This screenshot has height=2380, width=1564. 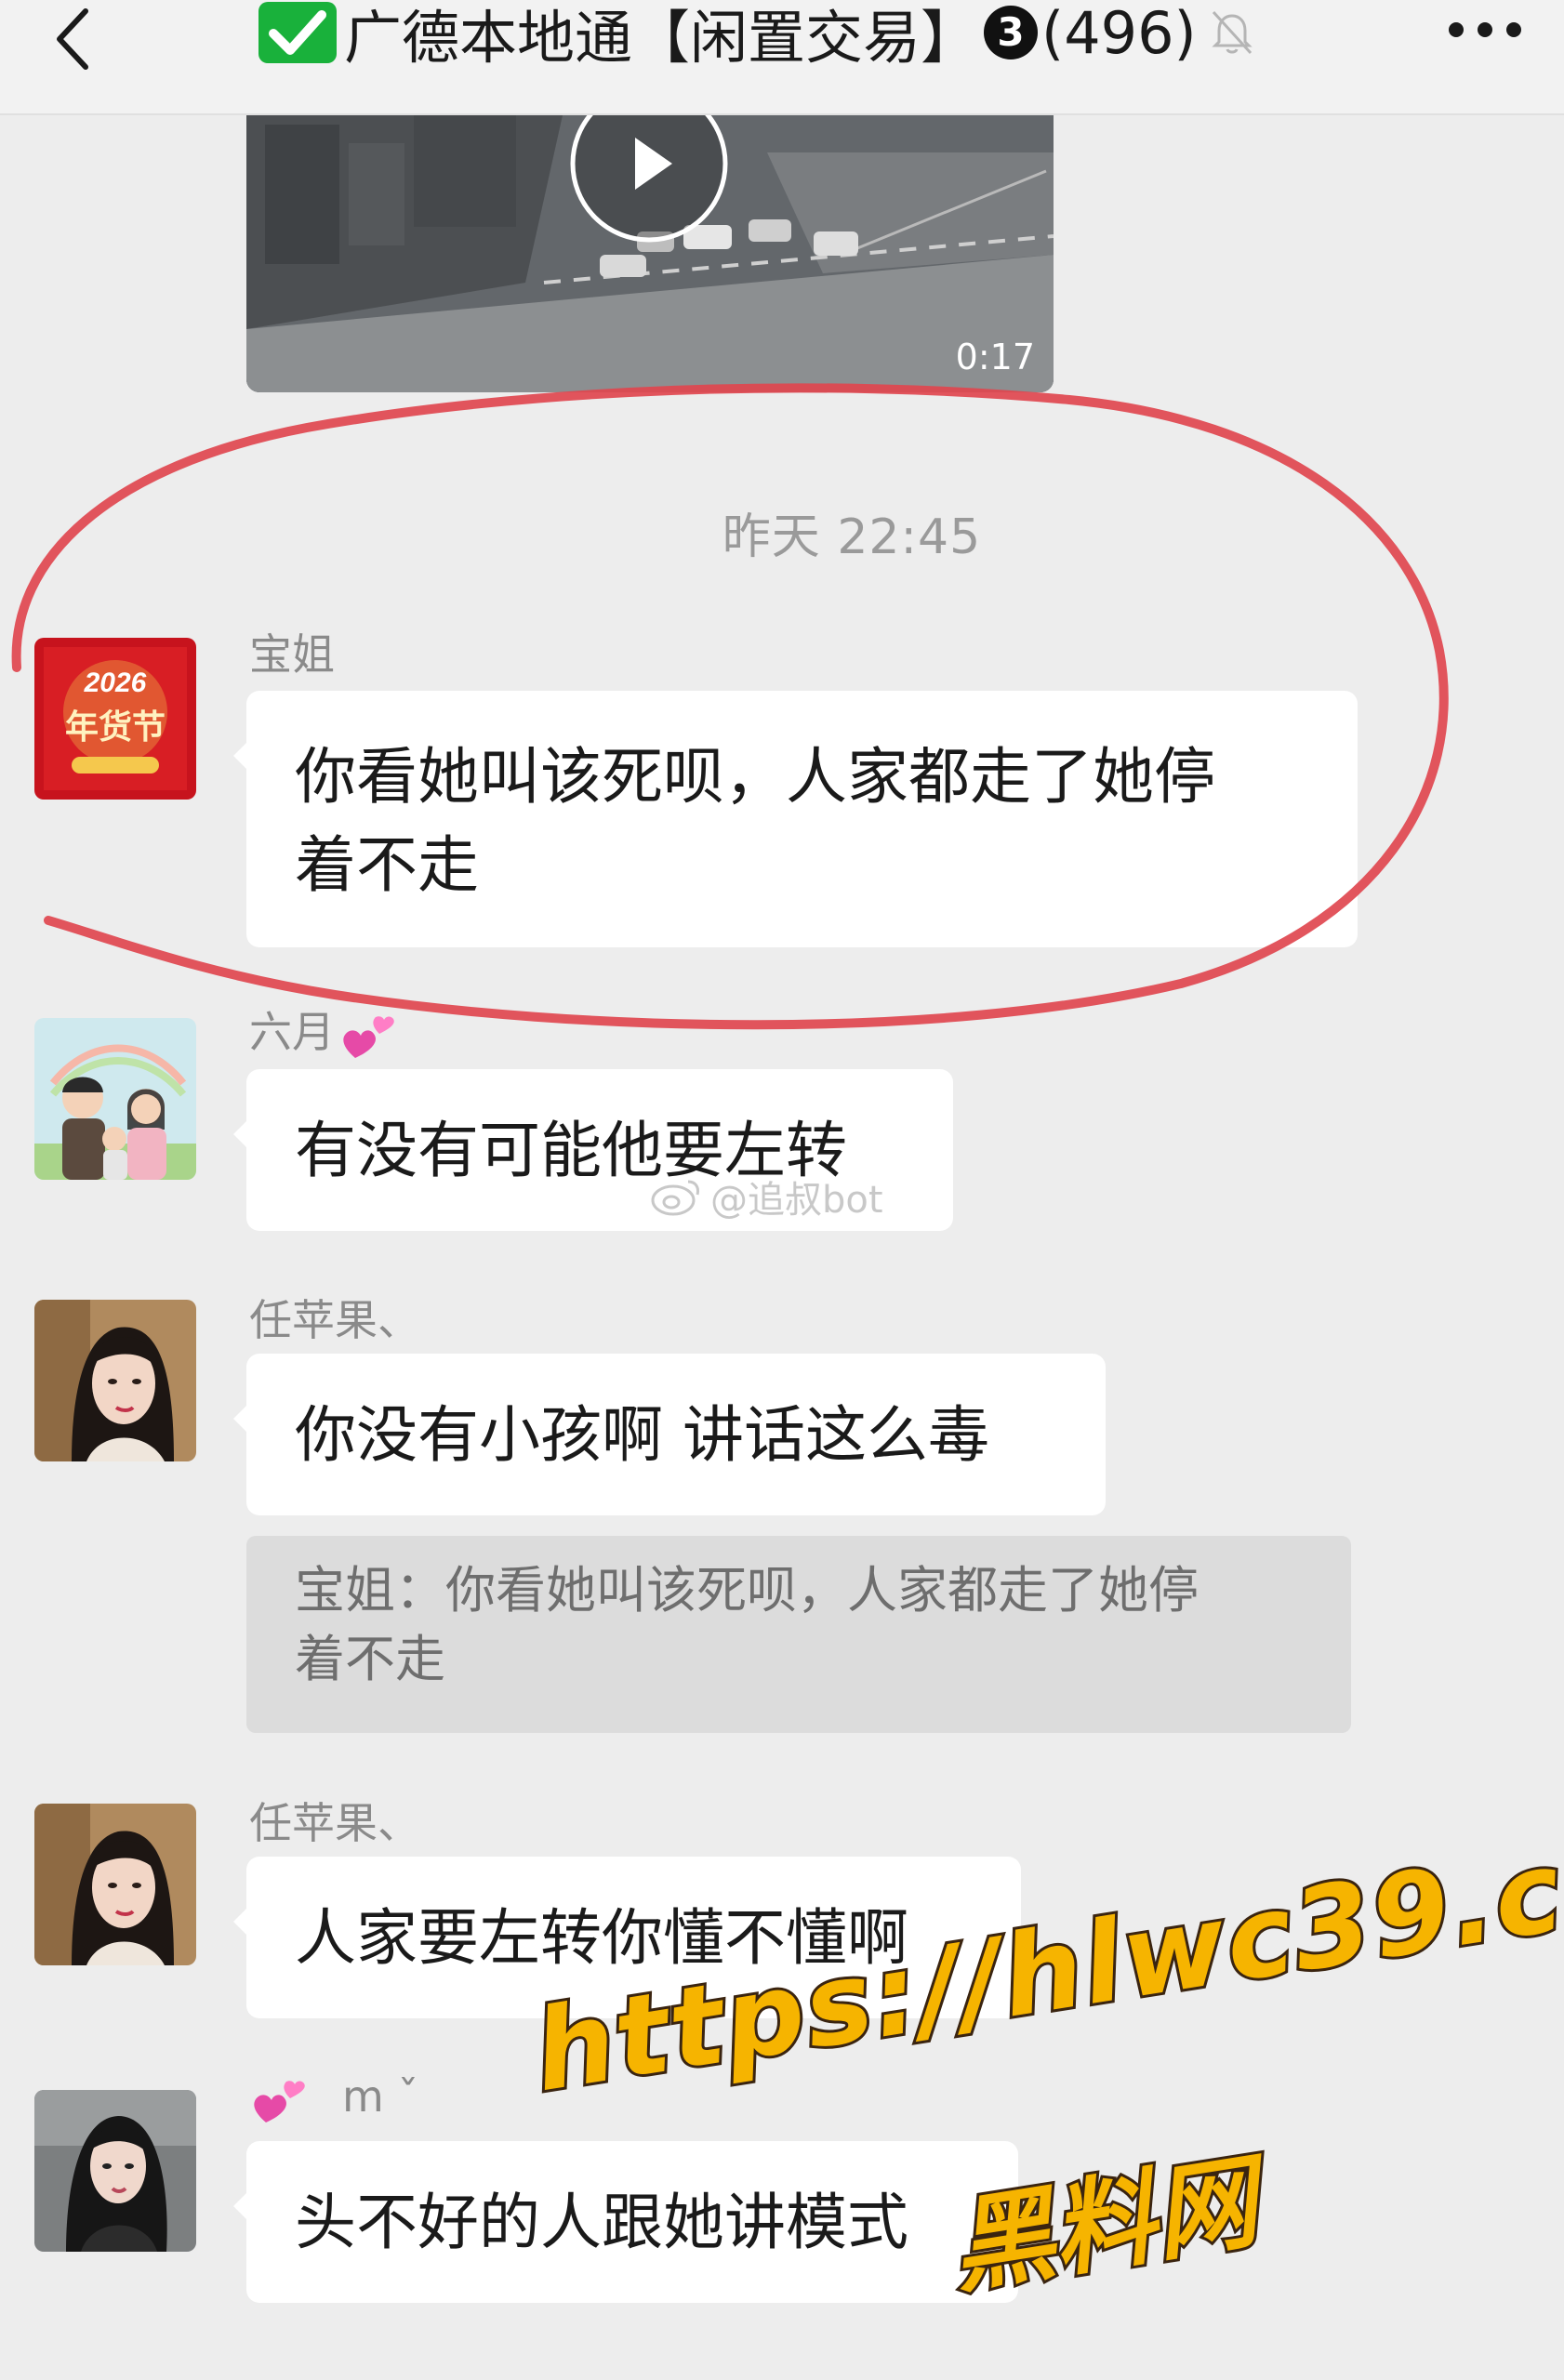 What do you see at coordinates (852, 537) in the screenshot?
I see `timestamp-text: 昨天 22:45` at bounding box center [852, 537].